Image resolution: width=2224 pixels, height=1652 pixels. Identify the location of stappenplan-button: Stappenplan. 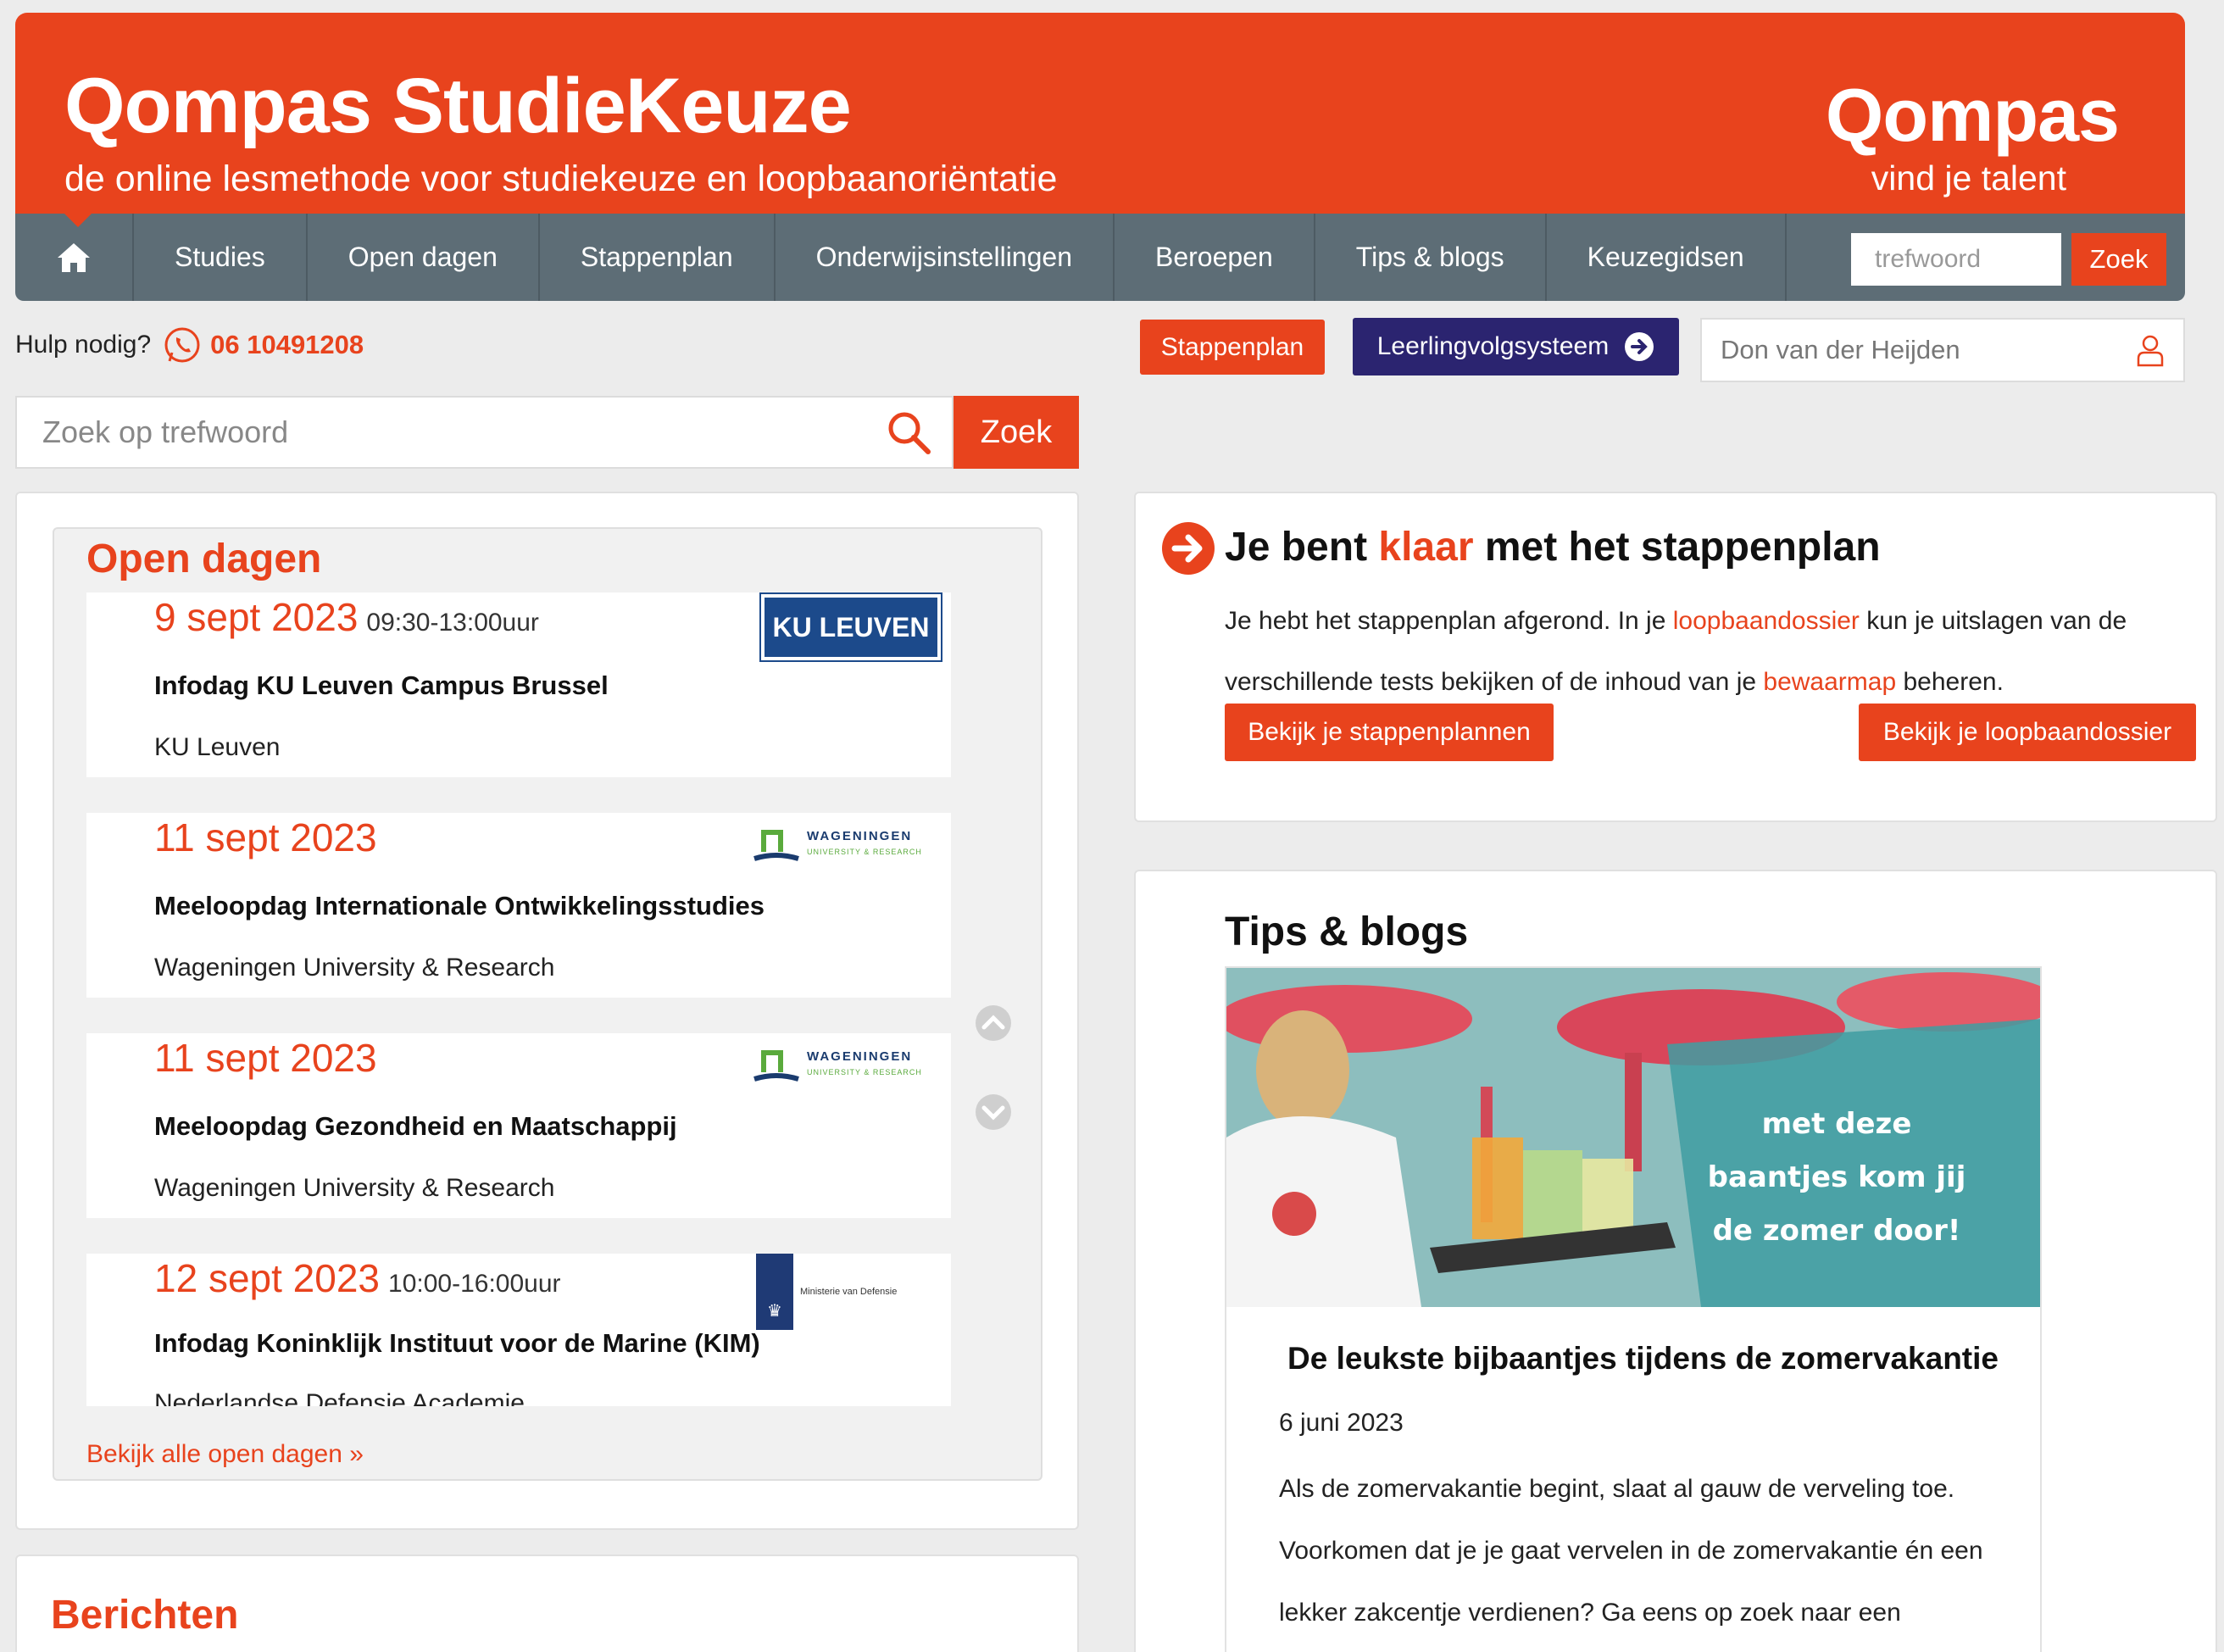
(1232, 347).